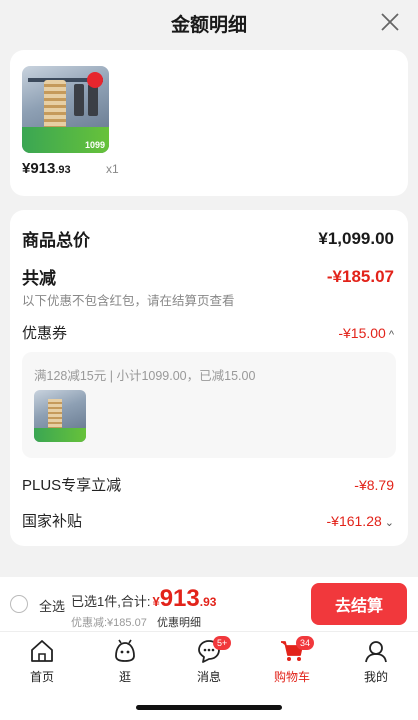 The width and height of the screenshot is (418, 720). Describe the element at coordinates (209, 405) in the screenshot. I see `coupon-detail-box: 满128减15元 | 小计1099.00，已减15.00` at that location.